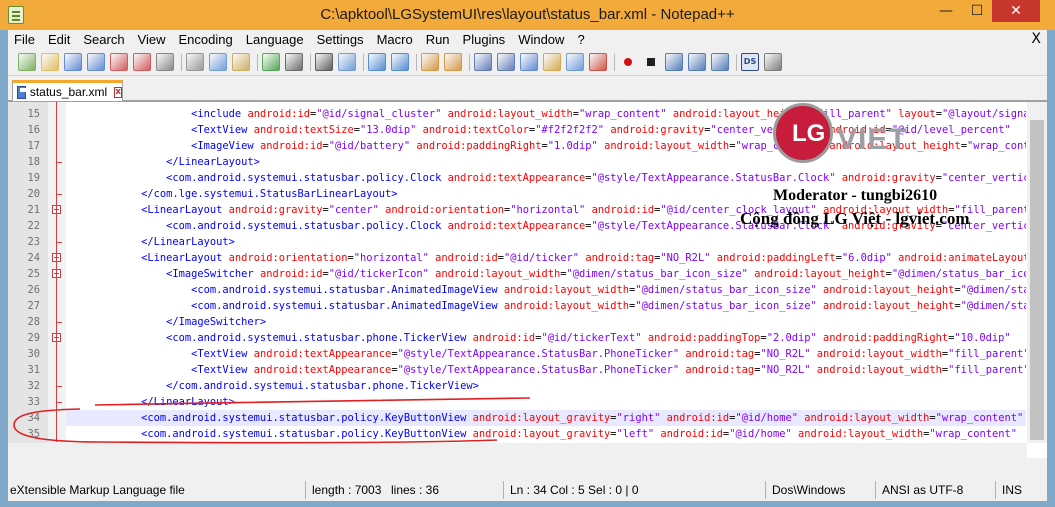 This screenshot has height=507, width=1055. What do you see at coordinates (118, 92) in the screenshot?
I see `tab-close-icon: x` at bounding box center [118, 92].